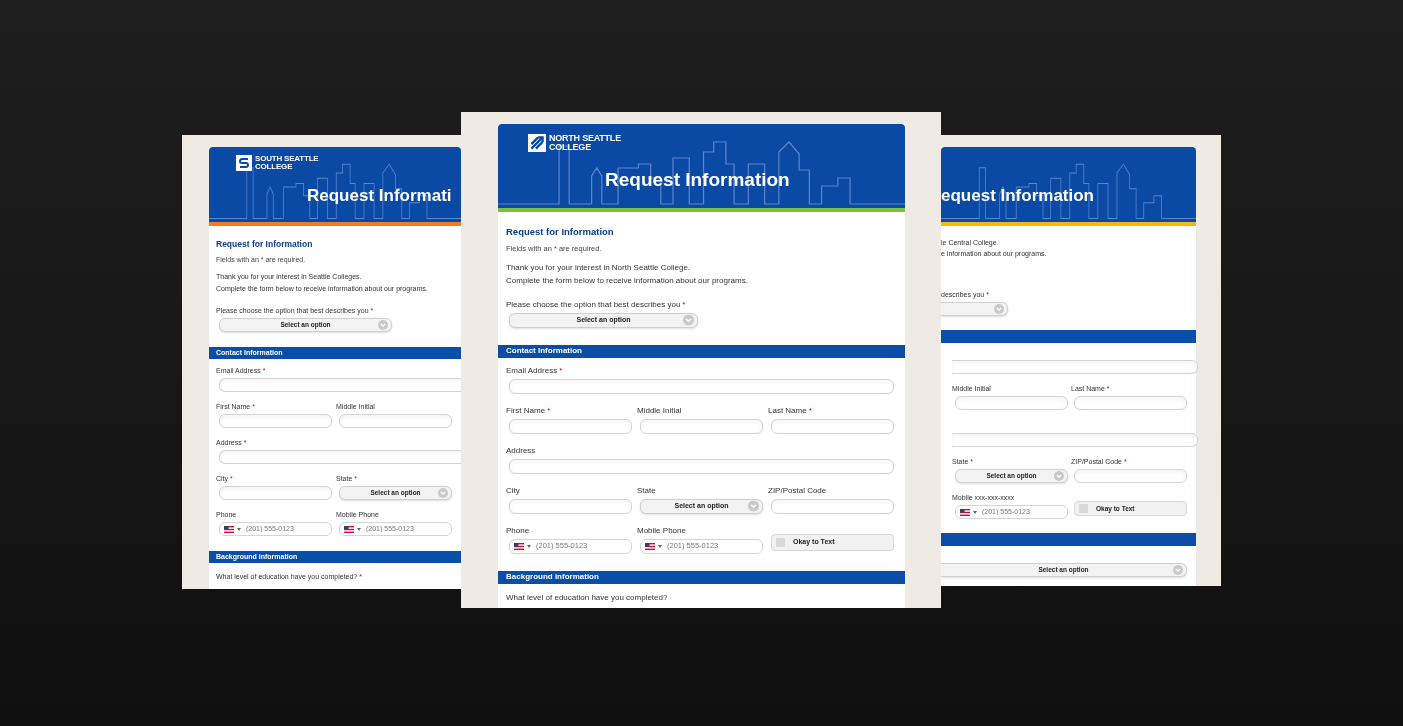  Describe the element at coordinates (701, 351) in the screenshot. I see `section-header: Contact Information` at that location.